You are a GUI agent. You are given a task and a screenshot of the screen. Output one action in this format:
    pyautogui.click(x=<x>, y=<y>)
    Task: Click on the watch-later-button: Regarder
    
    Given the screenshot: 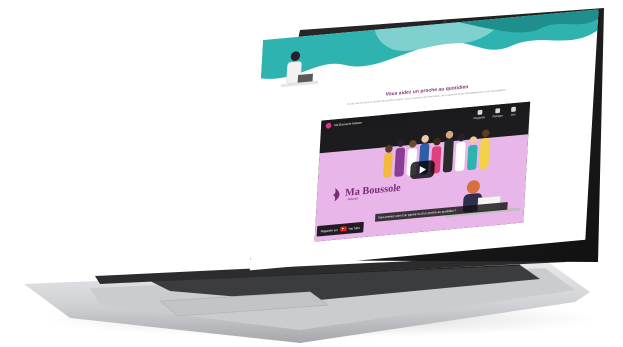 What is the action you would take?
    pyautogui.click(x=480, y=114)
    